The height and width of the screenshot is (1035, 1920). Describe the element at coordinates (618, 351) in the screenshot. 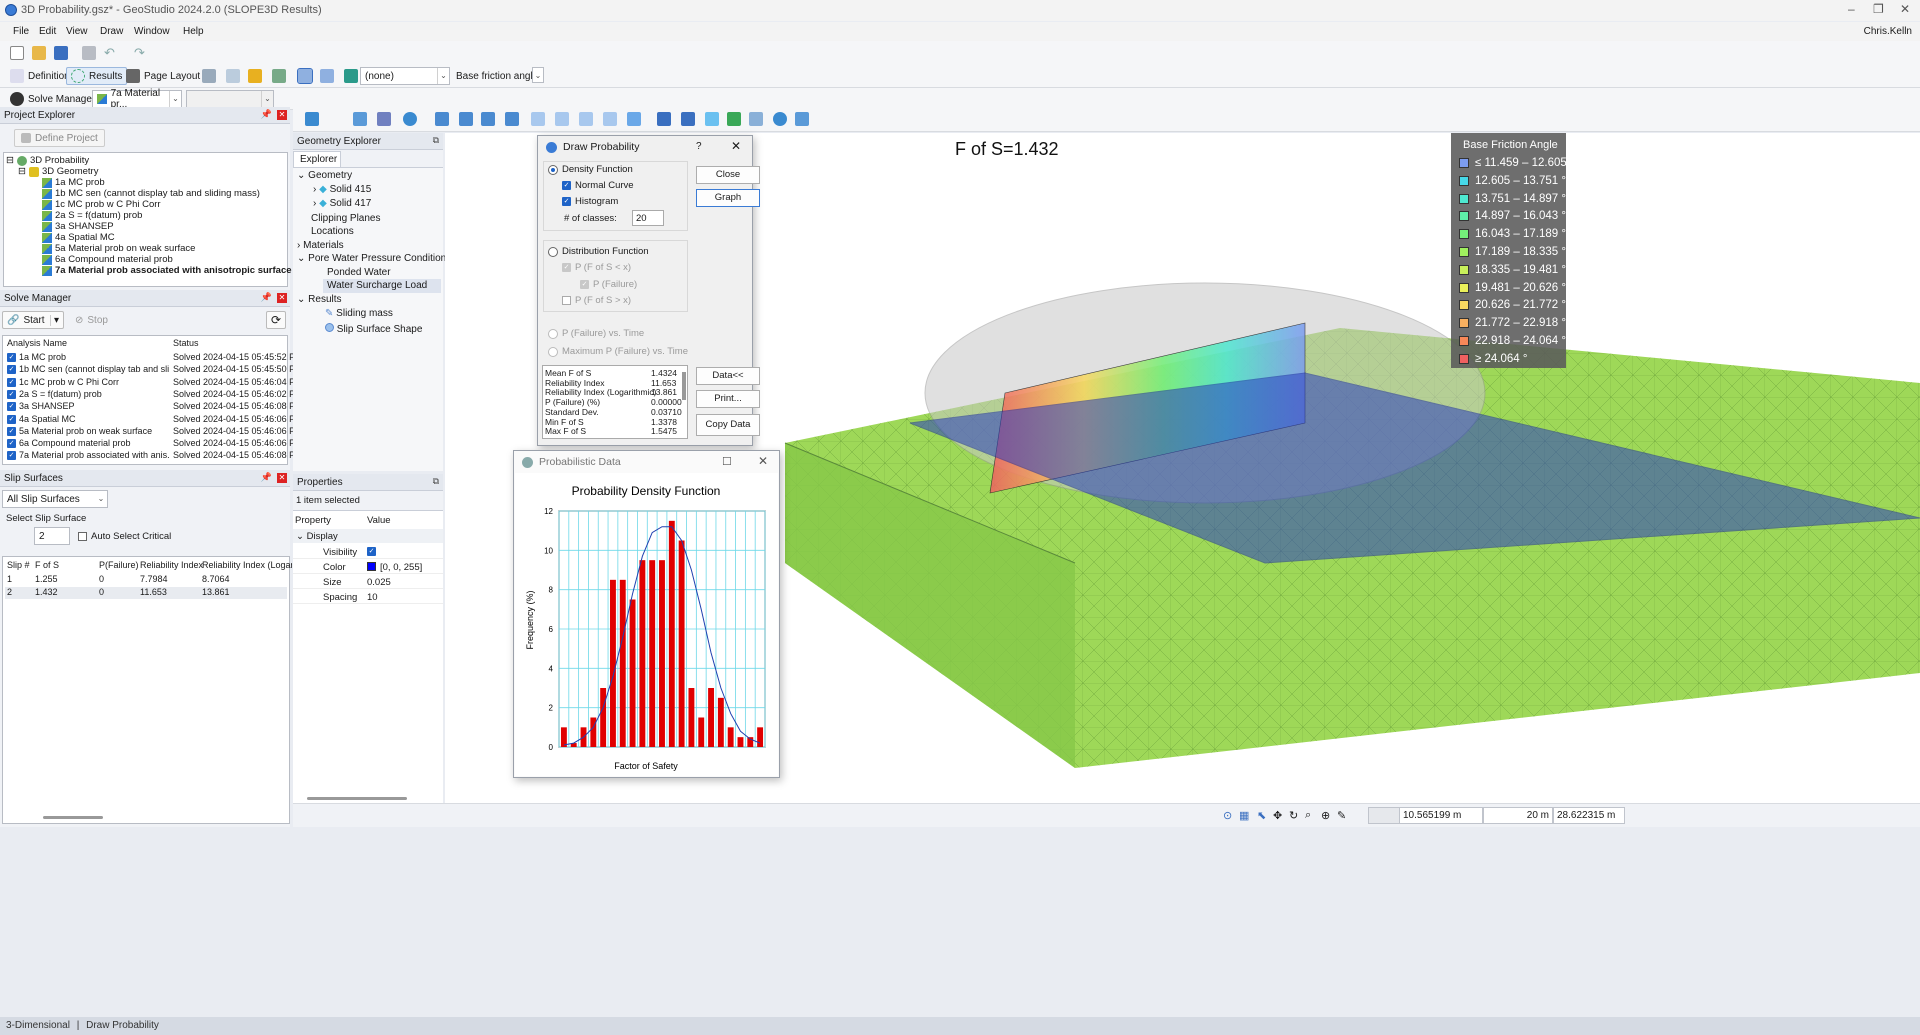

I see `max-p-time-radio: Maximum P (Failure) vs. Time` at that location.